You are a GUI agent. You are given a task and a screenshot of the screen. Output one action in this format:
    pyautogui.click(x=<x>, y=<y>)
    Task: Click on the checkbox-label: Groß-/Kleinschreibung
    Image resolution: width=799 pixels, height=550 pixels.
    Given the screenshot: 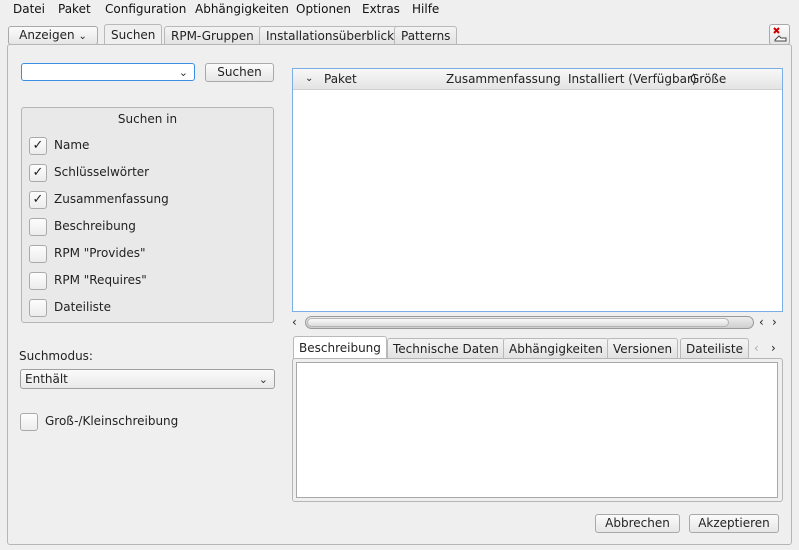 What is the action you would take?
    pyautogui.click(x=112, y=421)
    